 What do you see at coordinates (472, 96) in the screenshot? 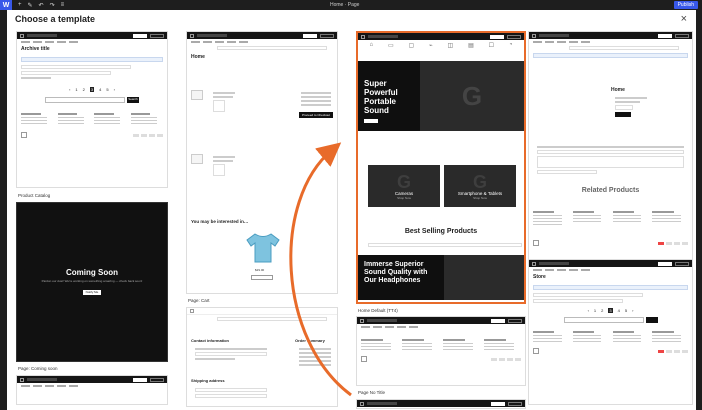
I see `placeholder-g-icon: G` at bounding box center [472, 96].